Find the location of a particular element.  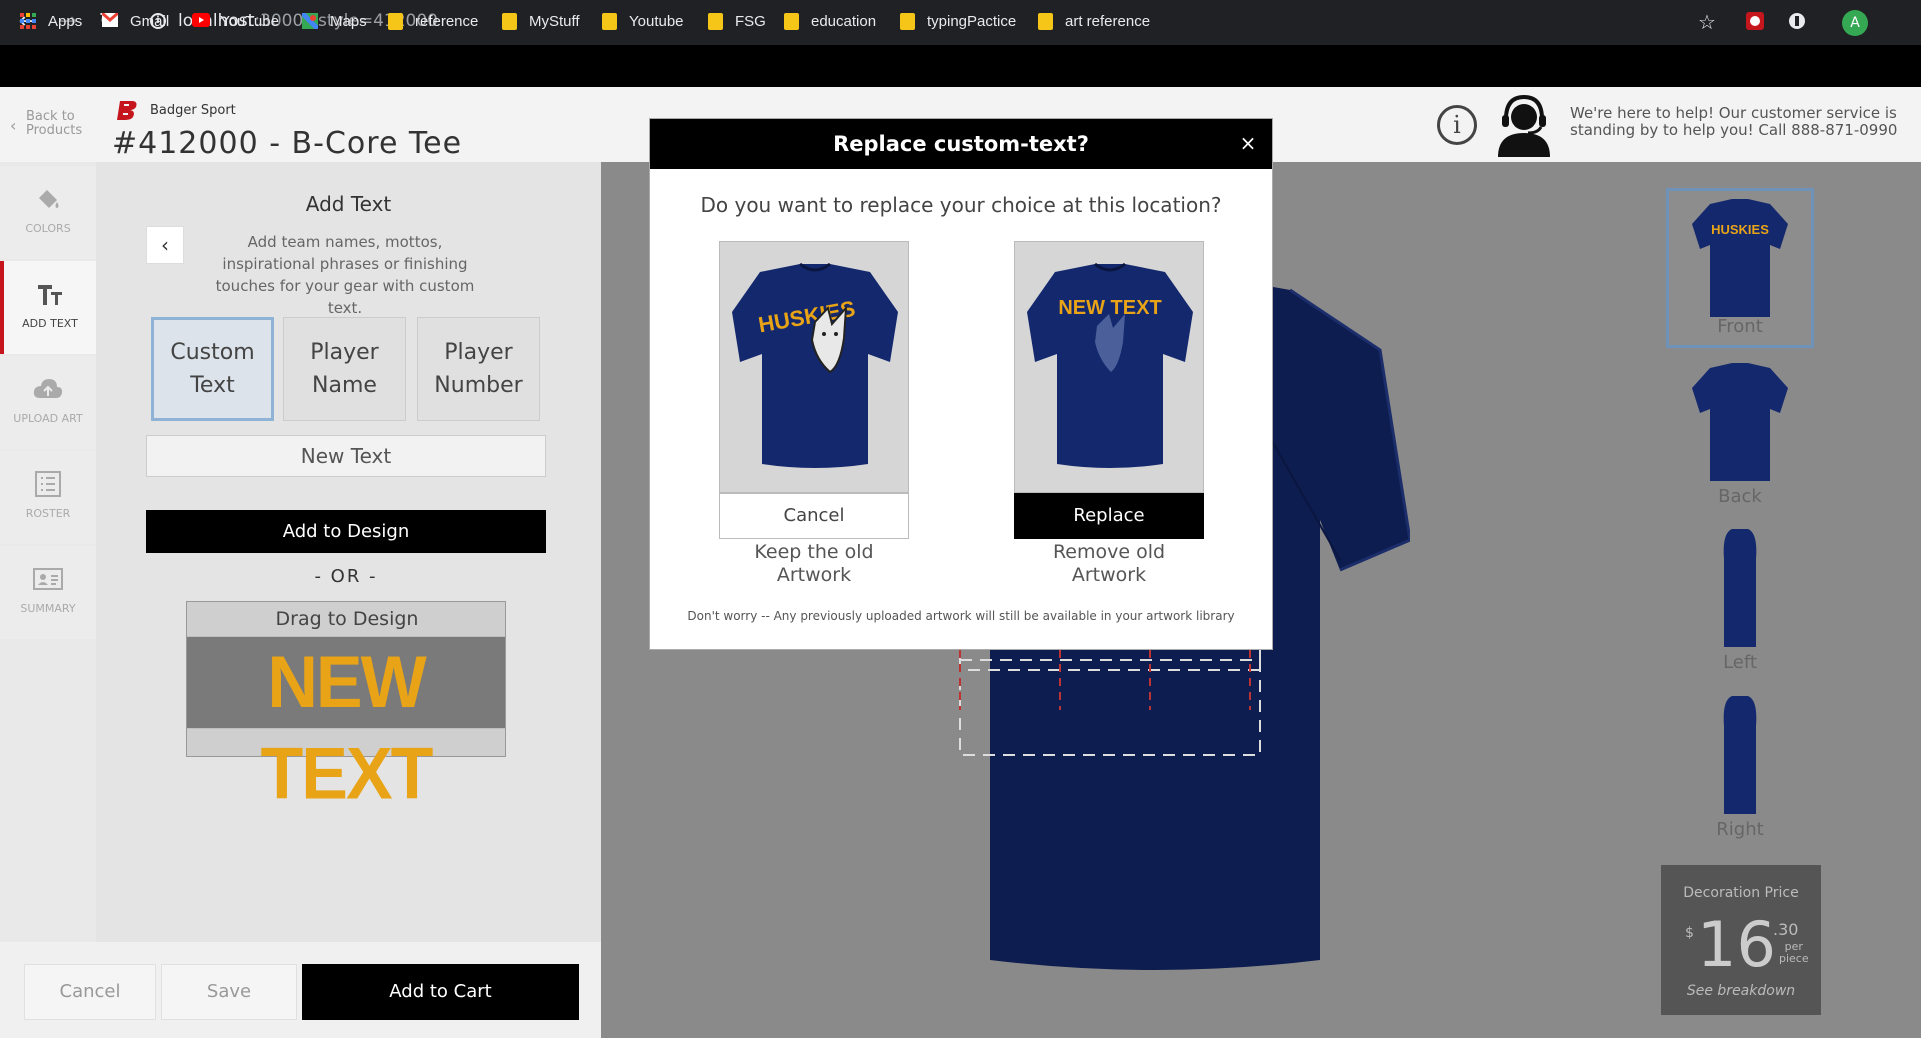

add-to-cart-button: Add to Cart is located at coordinates (440, 992).